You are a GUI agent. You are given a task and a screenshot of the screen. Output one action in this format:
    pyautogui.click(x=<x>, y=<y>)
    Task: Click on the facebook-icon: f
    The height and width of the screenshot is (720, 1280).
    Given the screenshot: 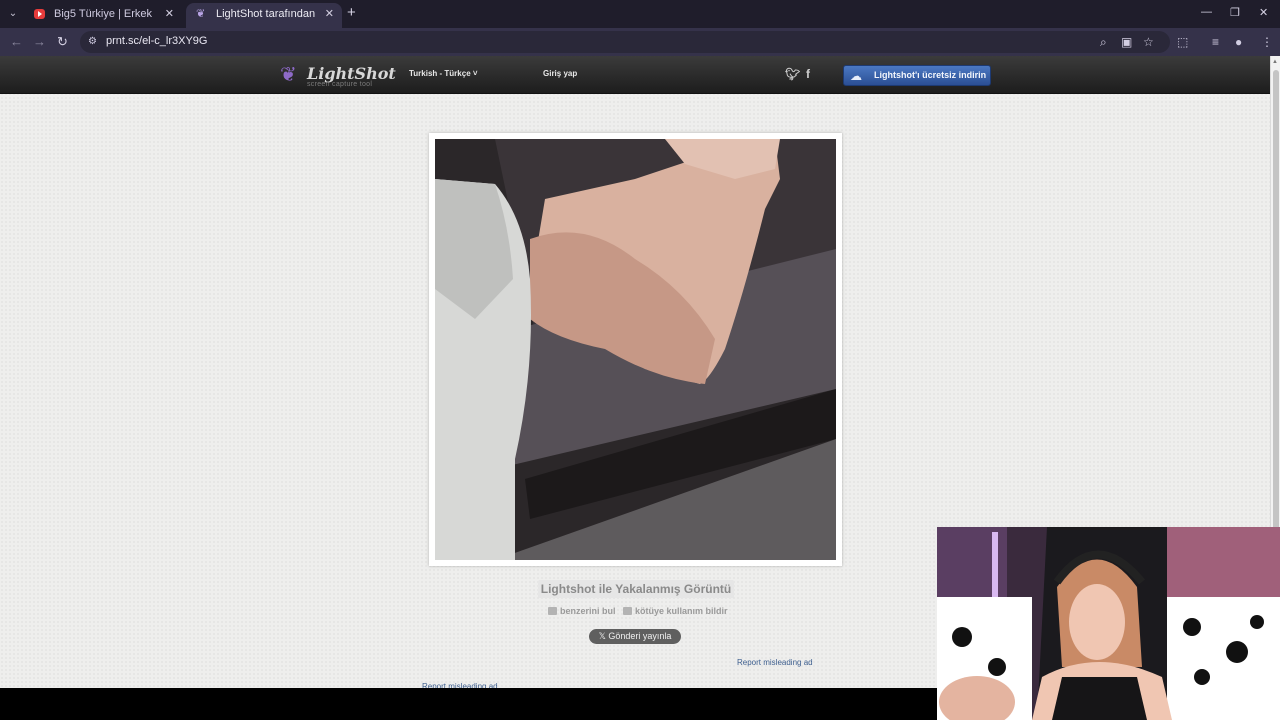 What is the action you would take?
    pyautogui.click(x=808, y=74)
    